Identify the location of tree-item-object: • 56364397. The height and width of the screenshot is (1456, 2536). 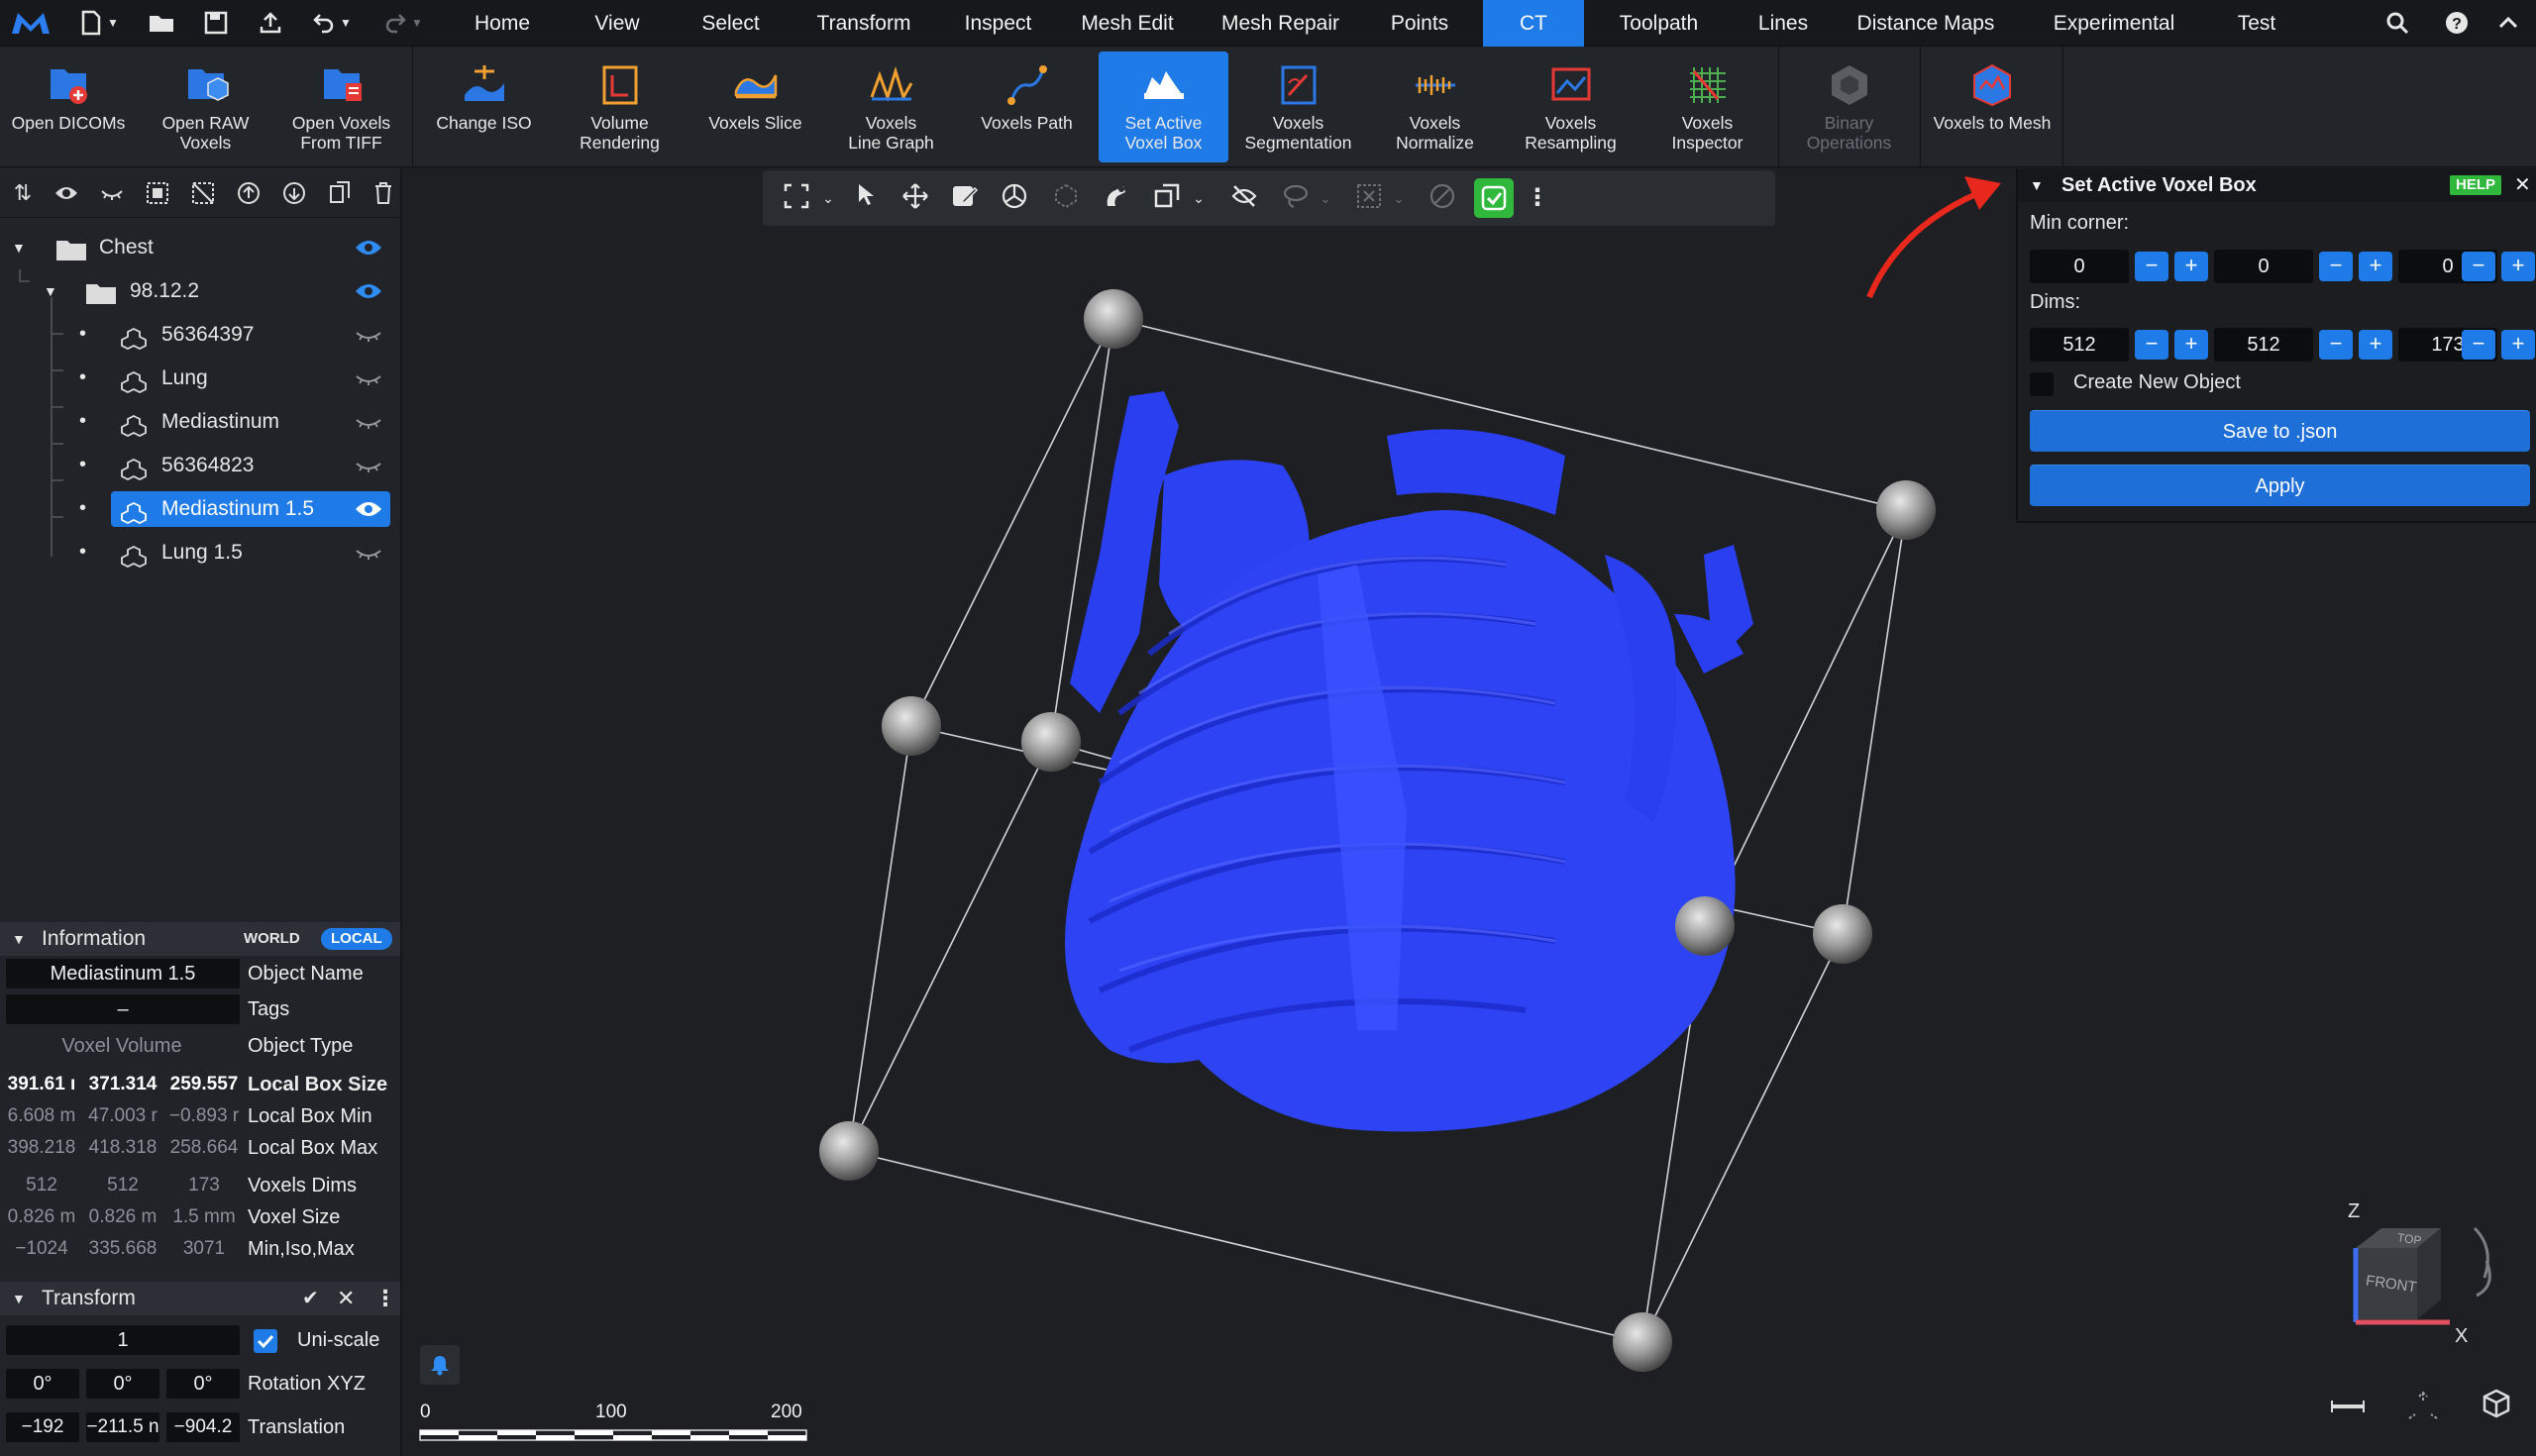
(198, 335).